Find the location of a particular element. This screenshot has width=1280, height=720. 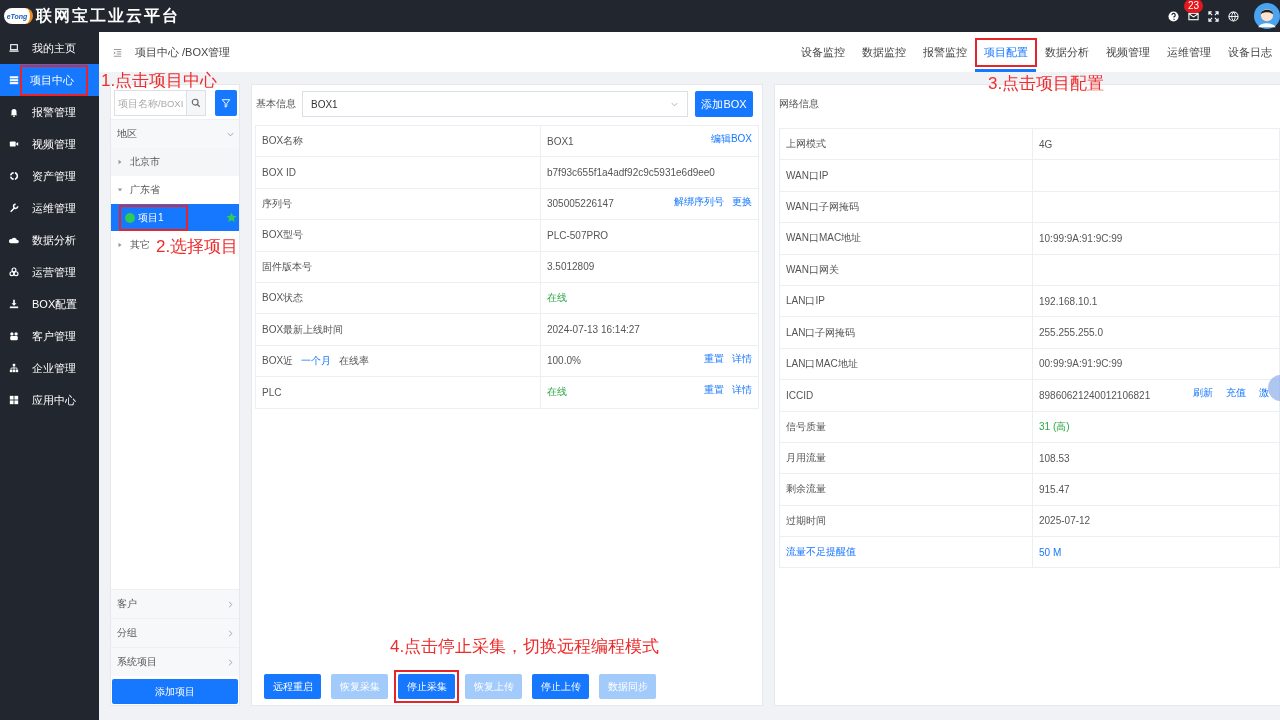

nav-item: 企业管理 is located at coordinates (49, 368).